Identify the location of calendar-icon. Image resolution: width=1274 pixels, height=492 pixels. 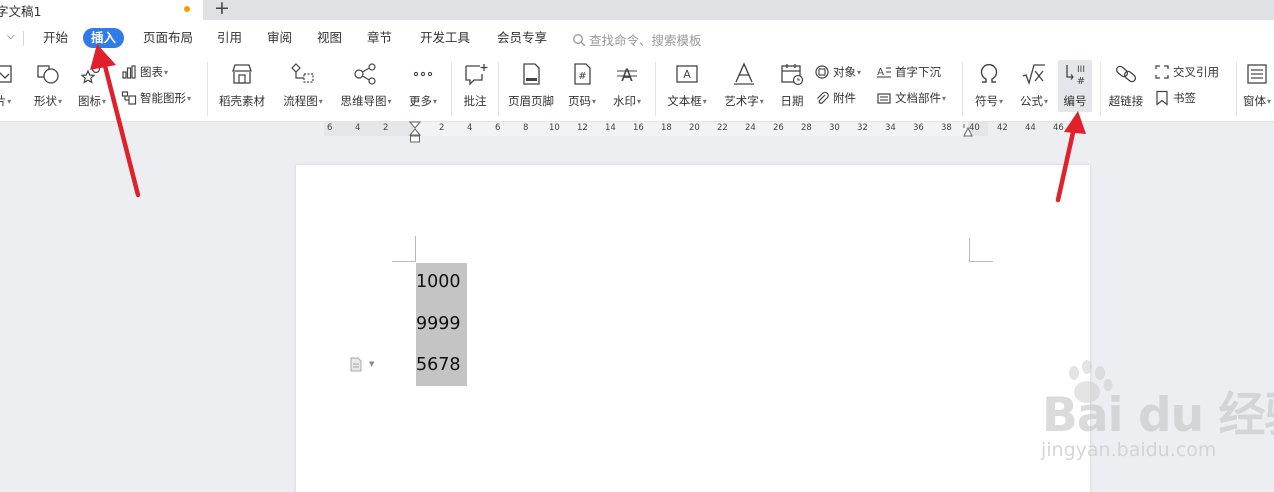
(792, 75).